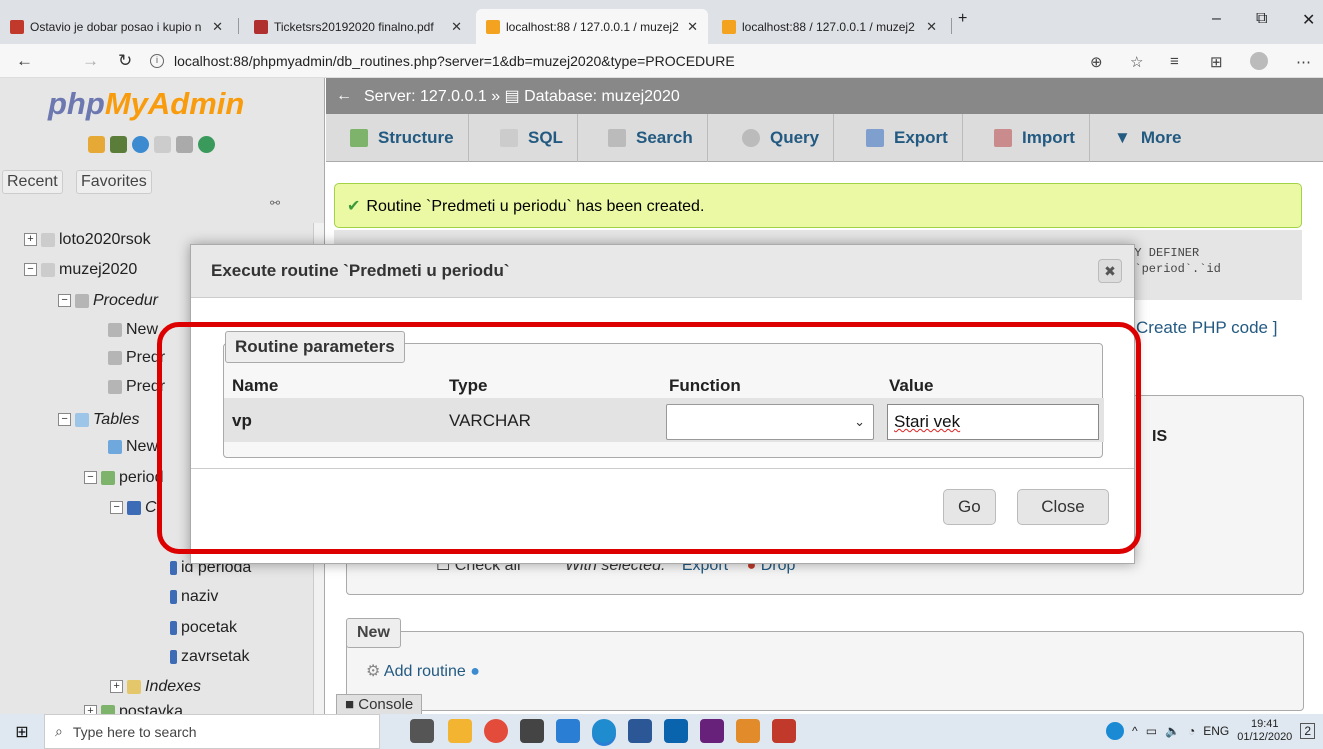 The width and height of the screenshot is (1323, 749). What do you see at coordinates (969, 507) in the screenshot?
I see `go-button: Go` at bounding box center [969, 507].